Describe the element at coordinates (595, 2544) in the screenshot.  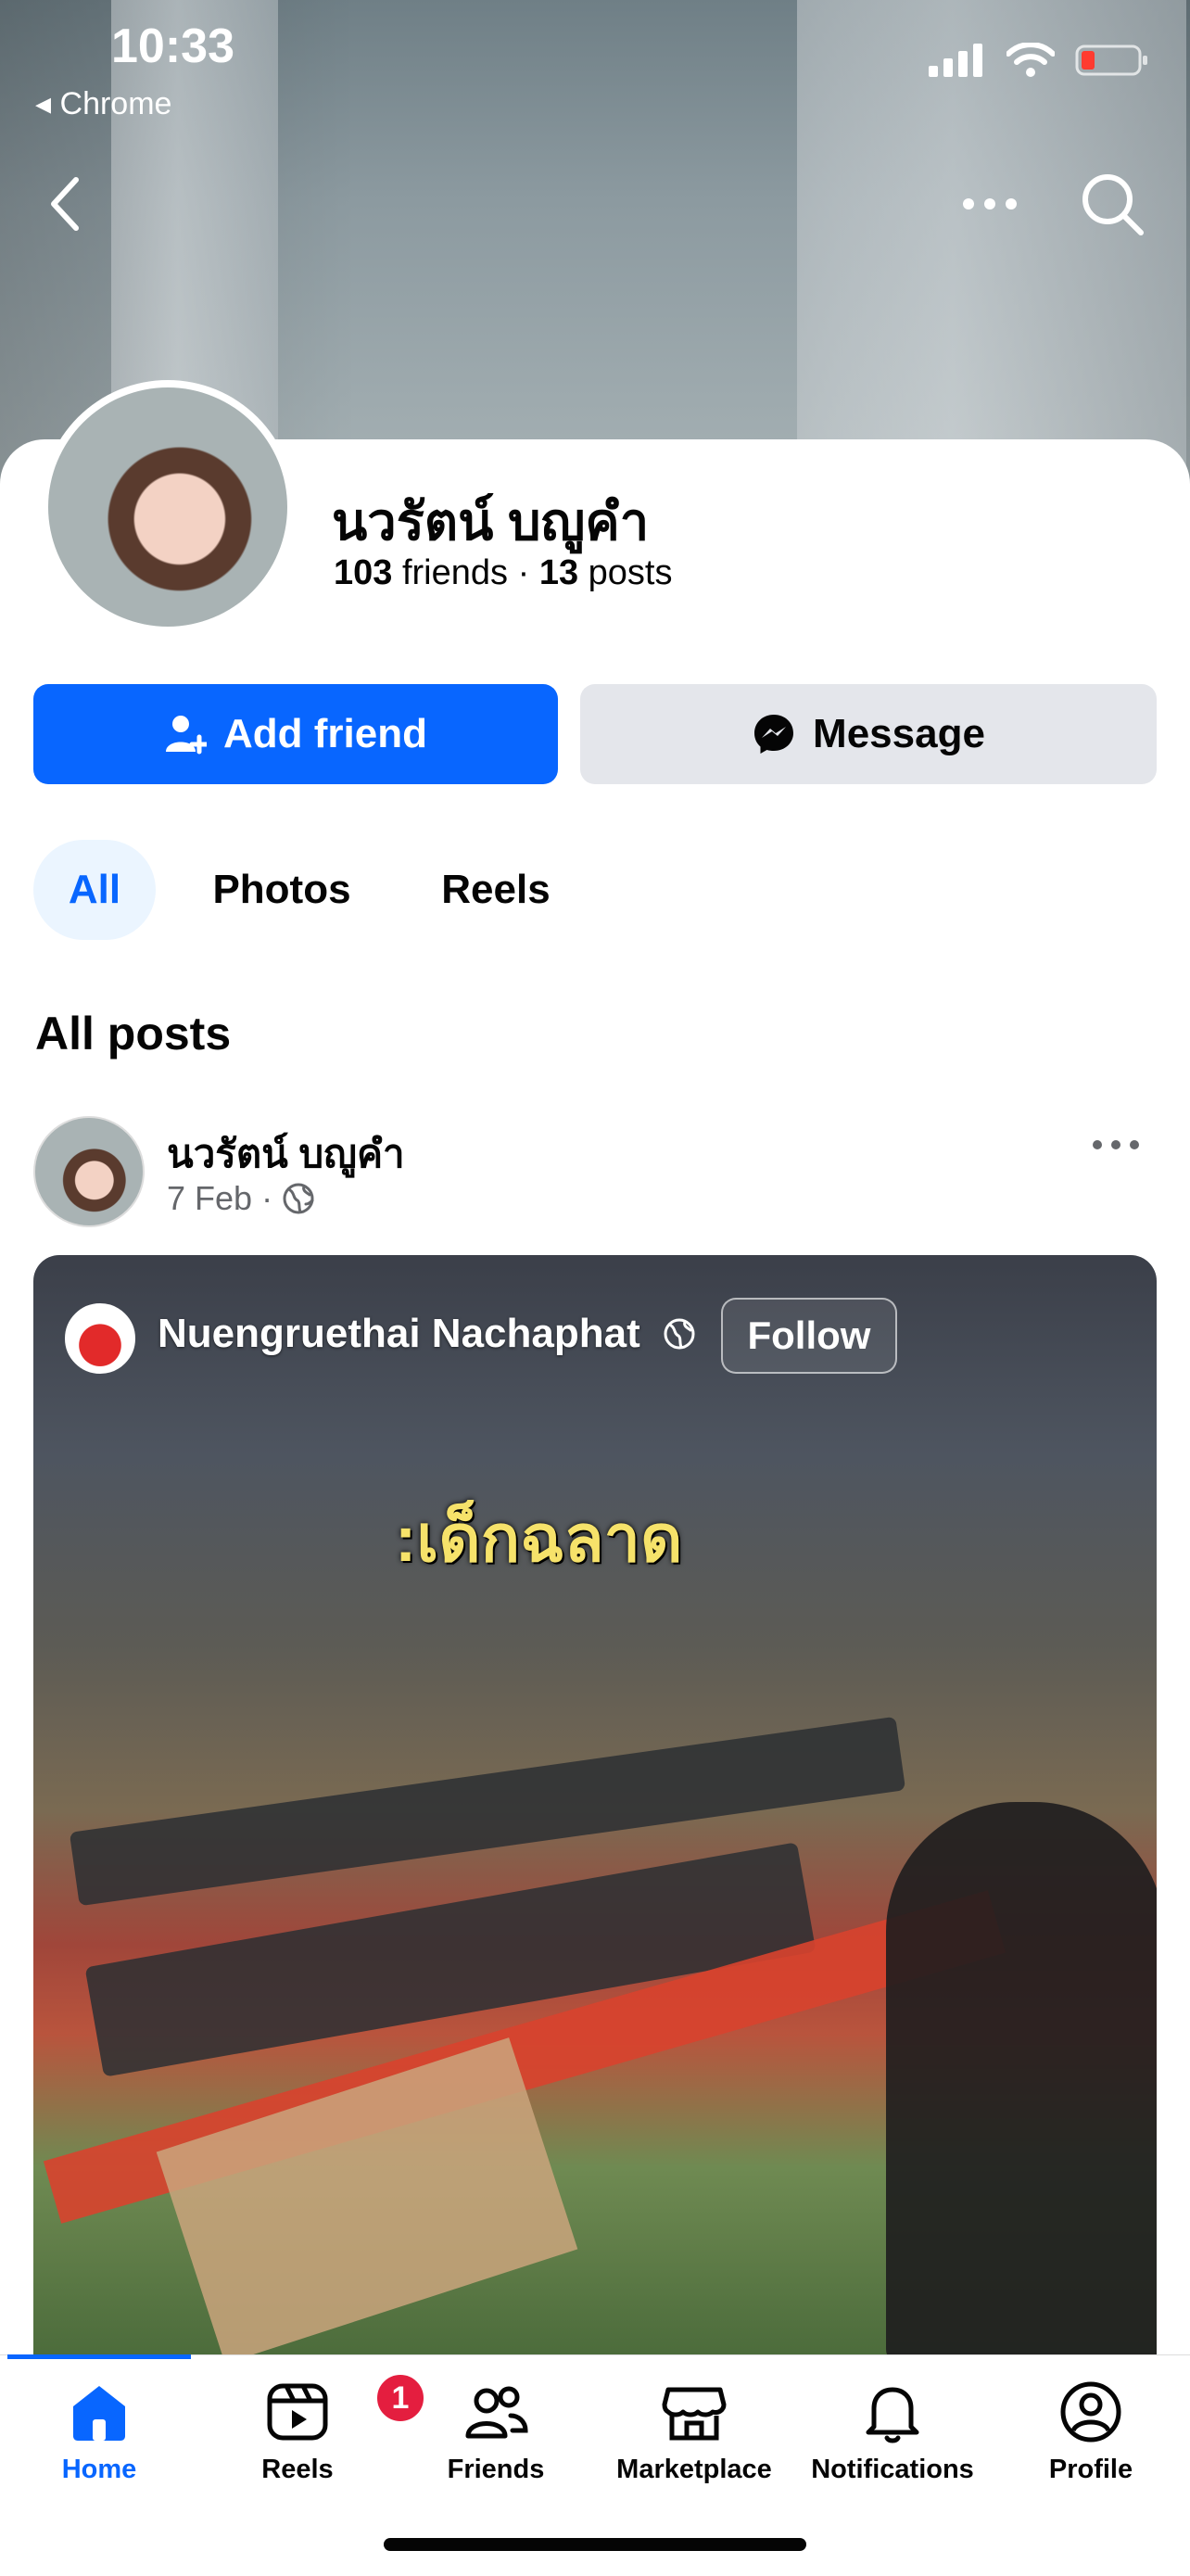
I see `home-indicator` at that location.